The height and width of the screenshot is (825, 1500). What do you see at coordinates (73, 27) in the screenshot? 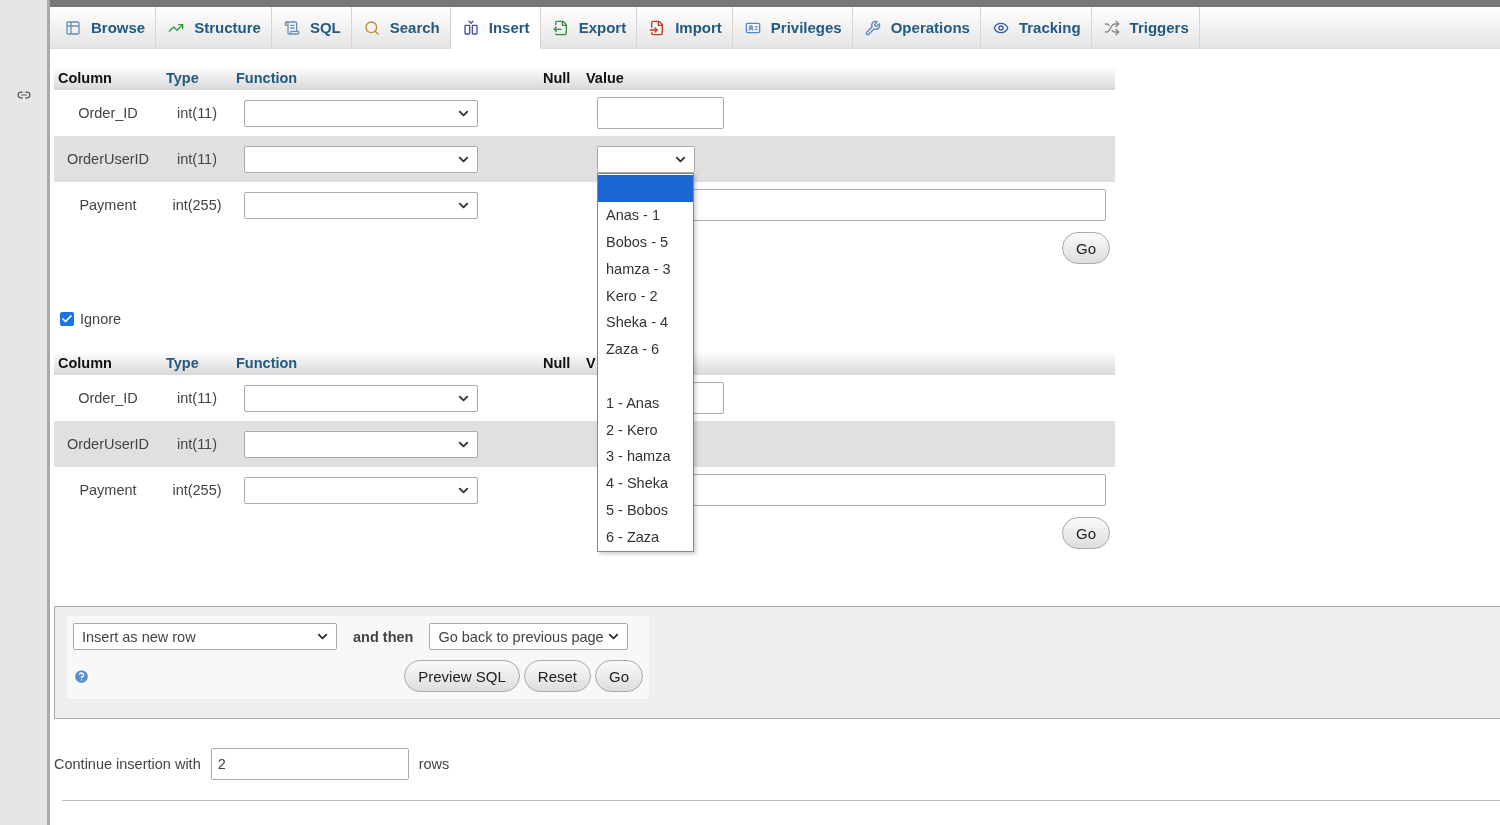
I see `table-icon` at bounding box center [73, 27].